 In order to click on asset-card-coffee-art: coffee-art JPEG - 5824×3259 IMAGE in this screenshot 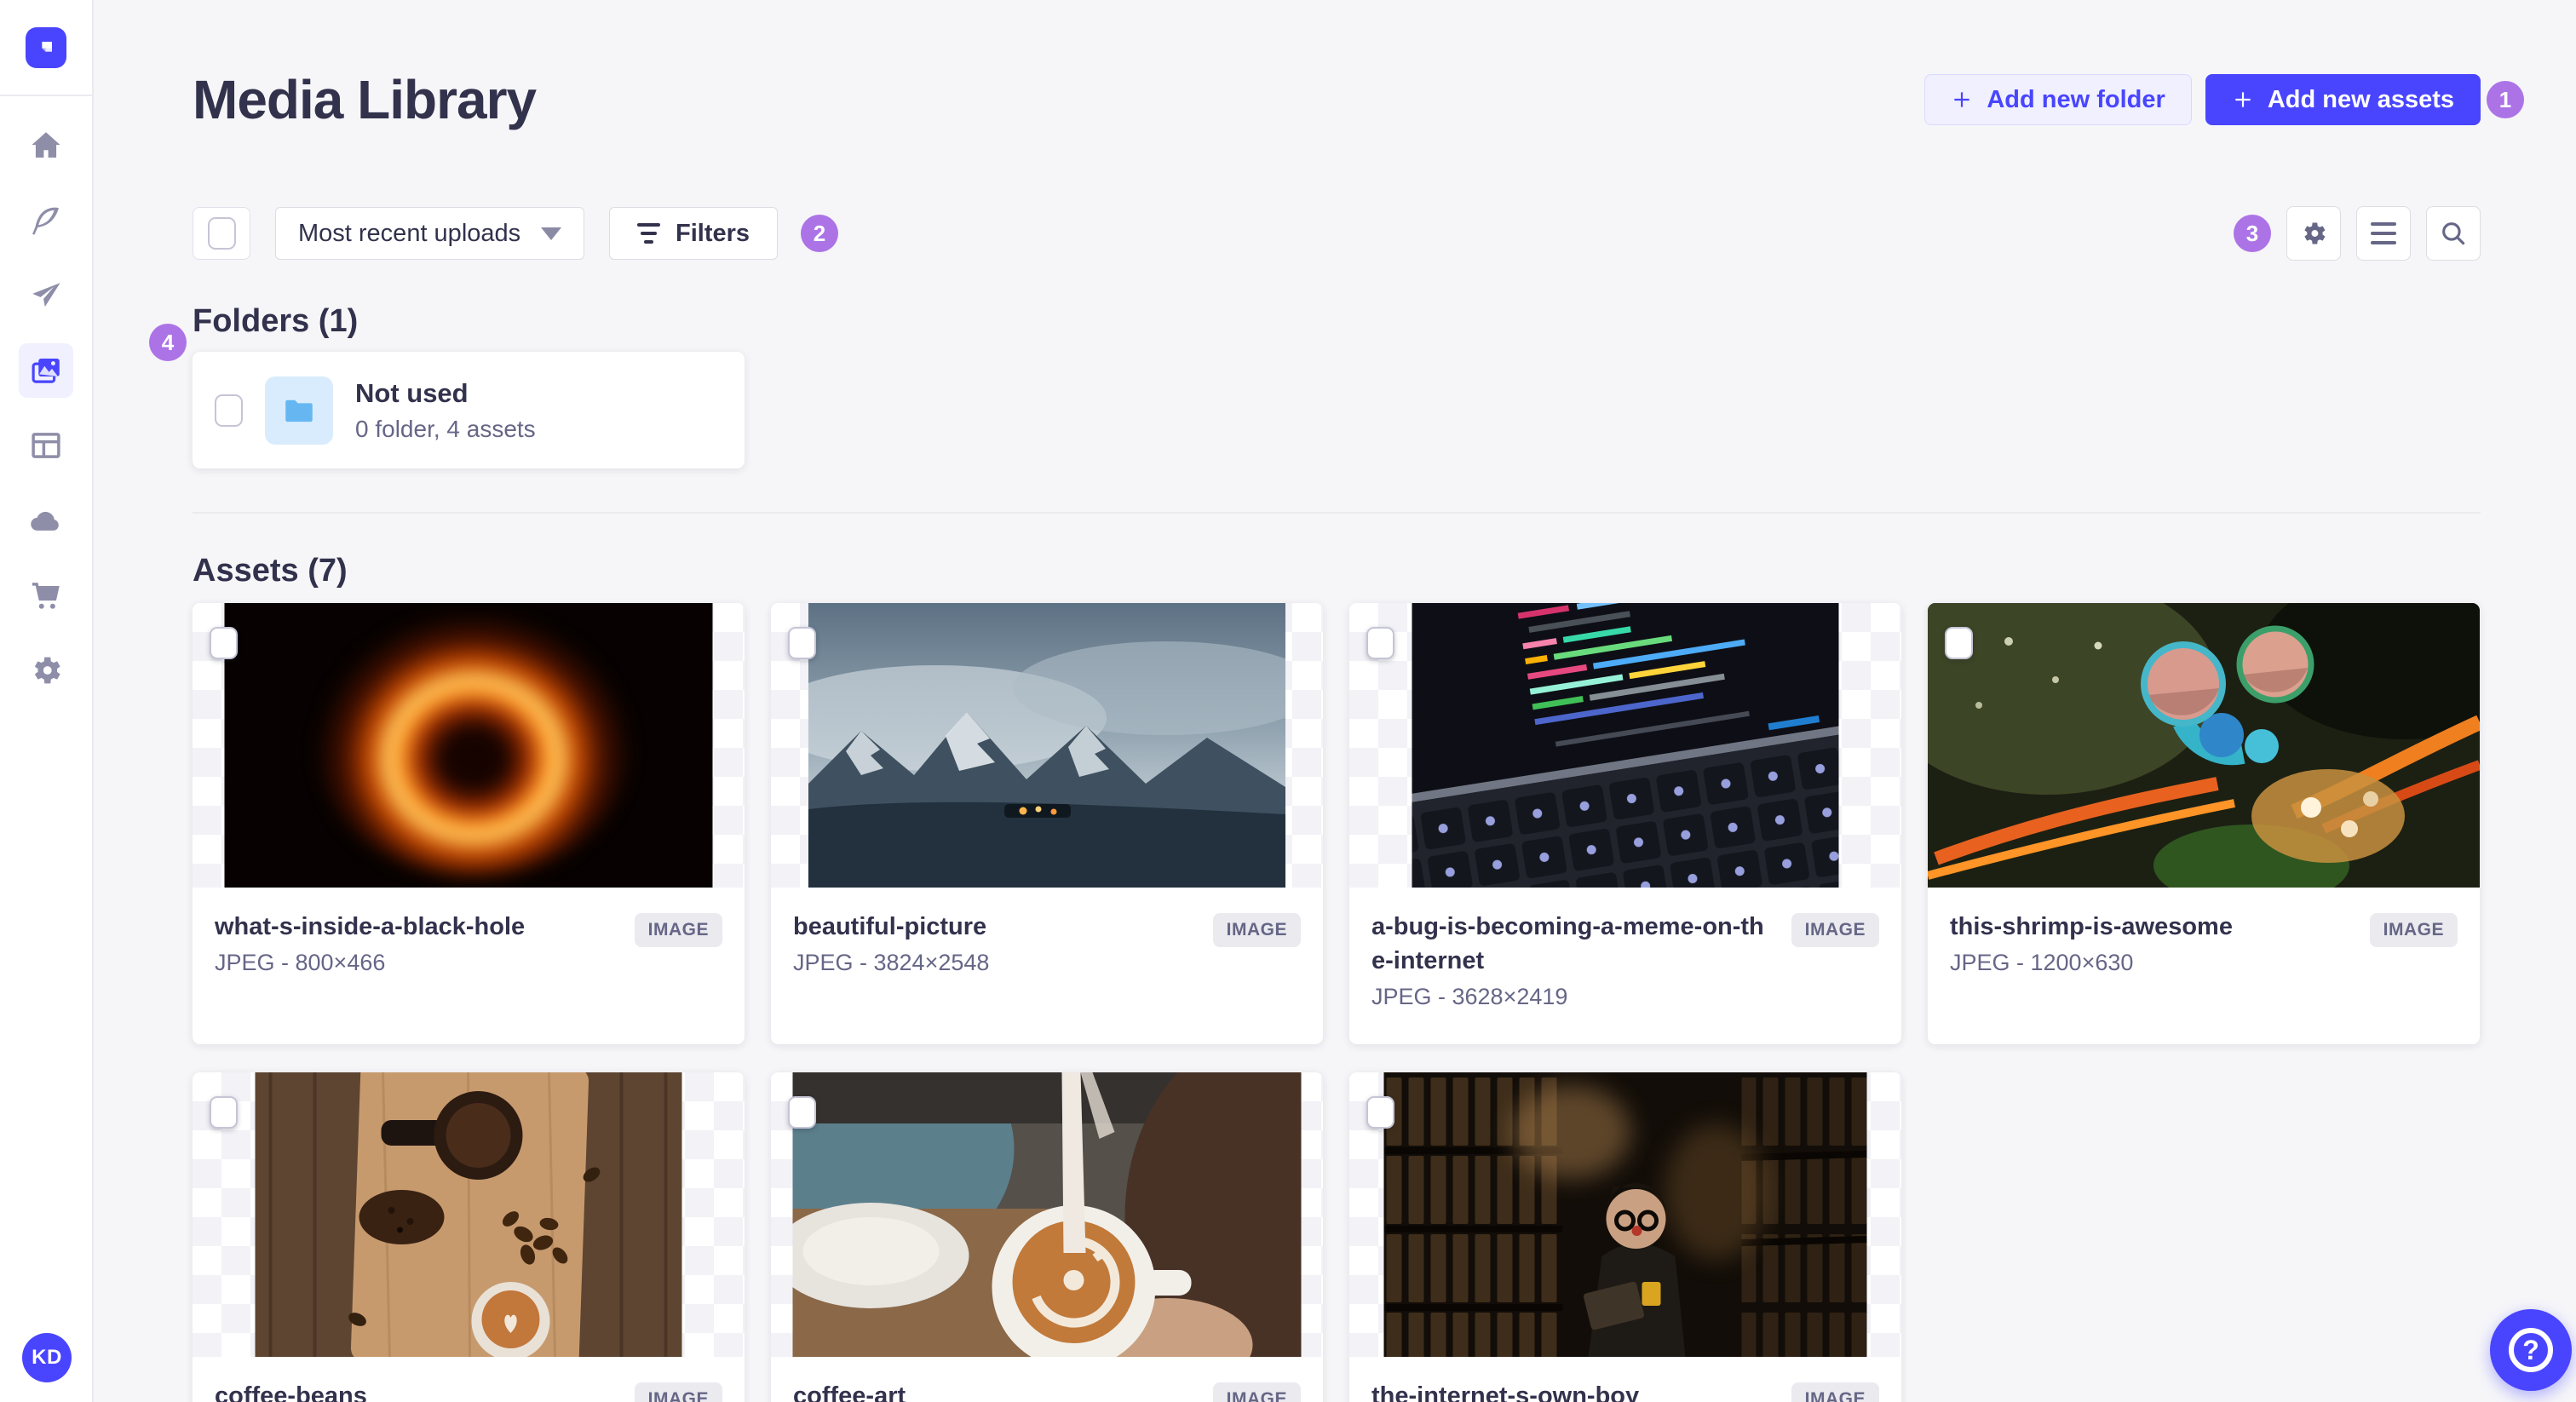, I will do `click(1047, 1237)`.